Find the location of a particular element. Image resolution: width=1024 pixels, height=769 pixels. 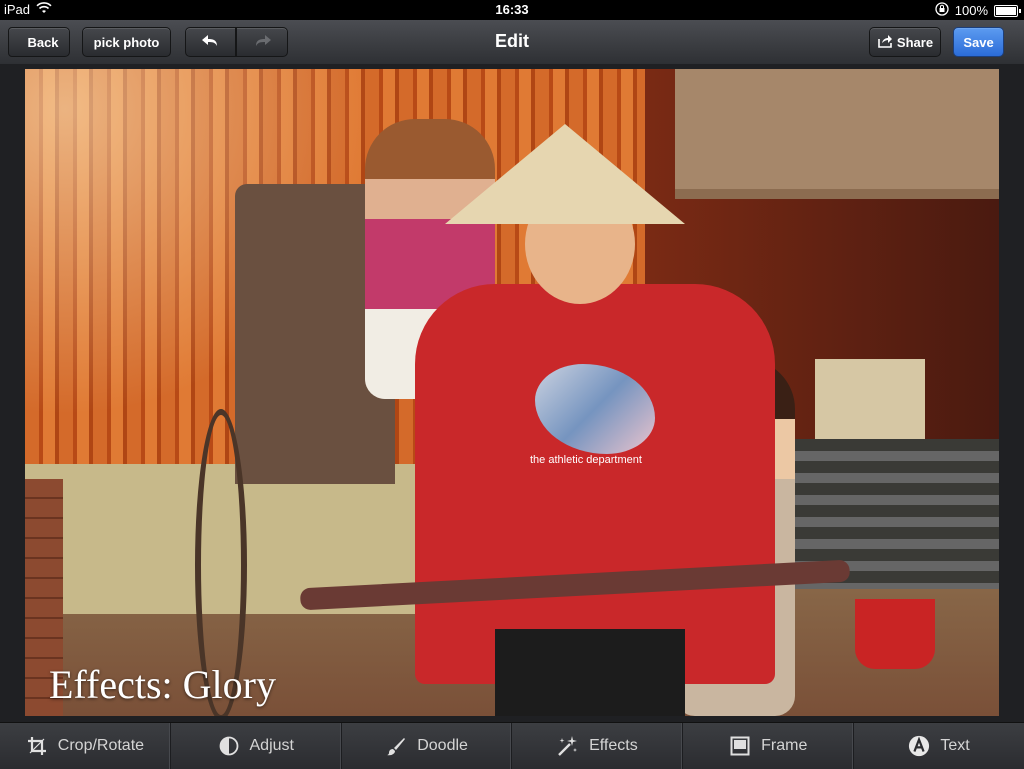

tool-label: Effects is located at coordinates (613, 745).